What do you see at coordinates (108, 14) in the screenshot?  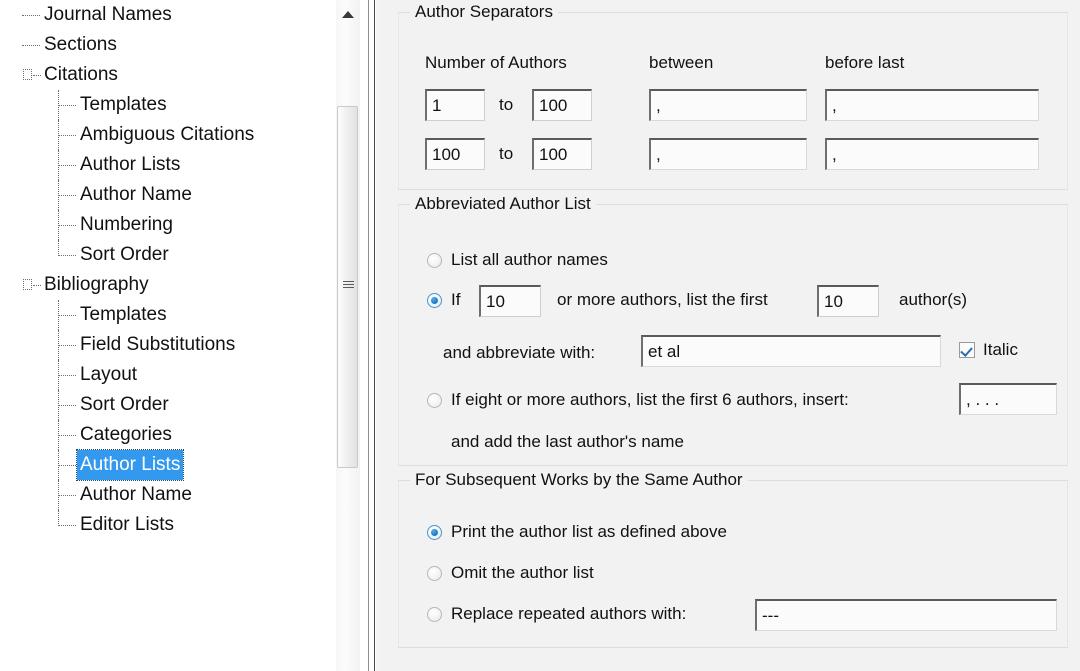 I see `tree-item-label: Journal Names` at bounding box center [108, 14].